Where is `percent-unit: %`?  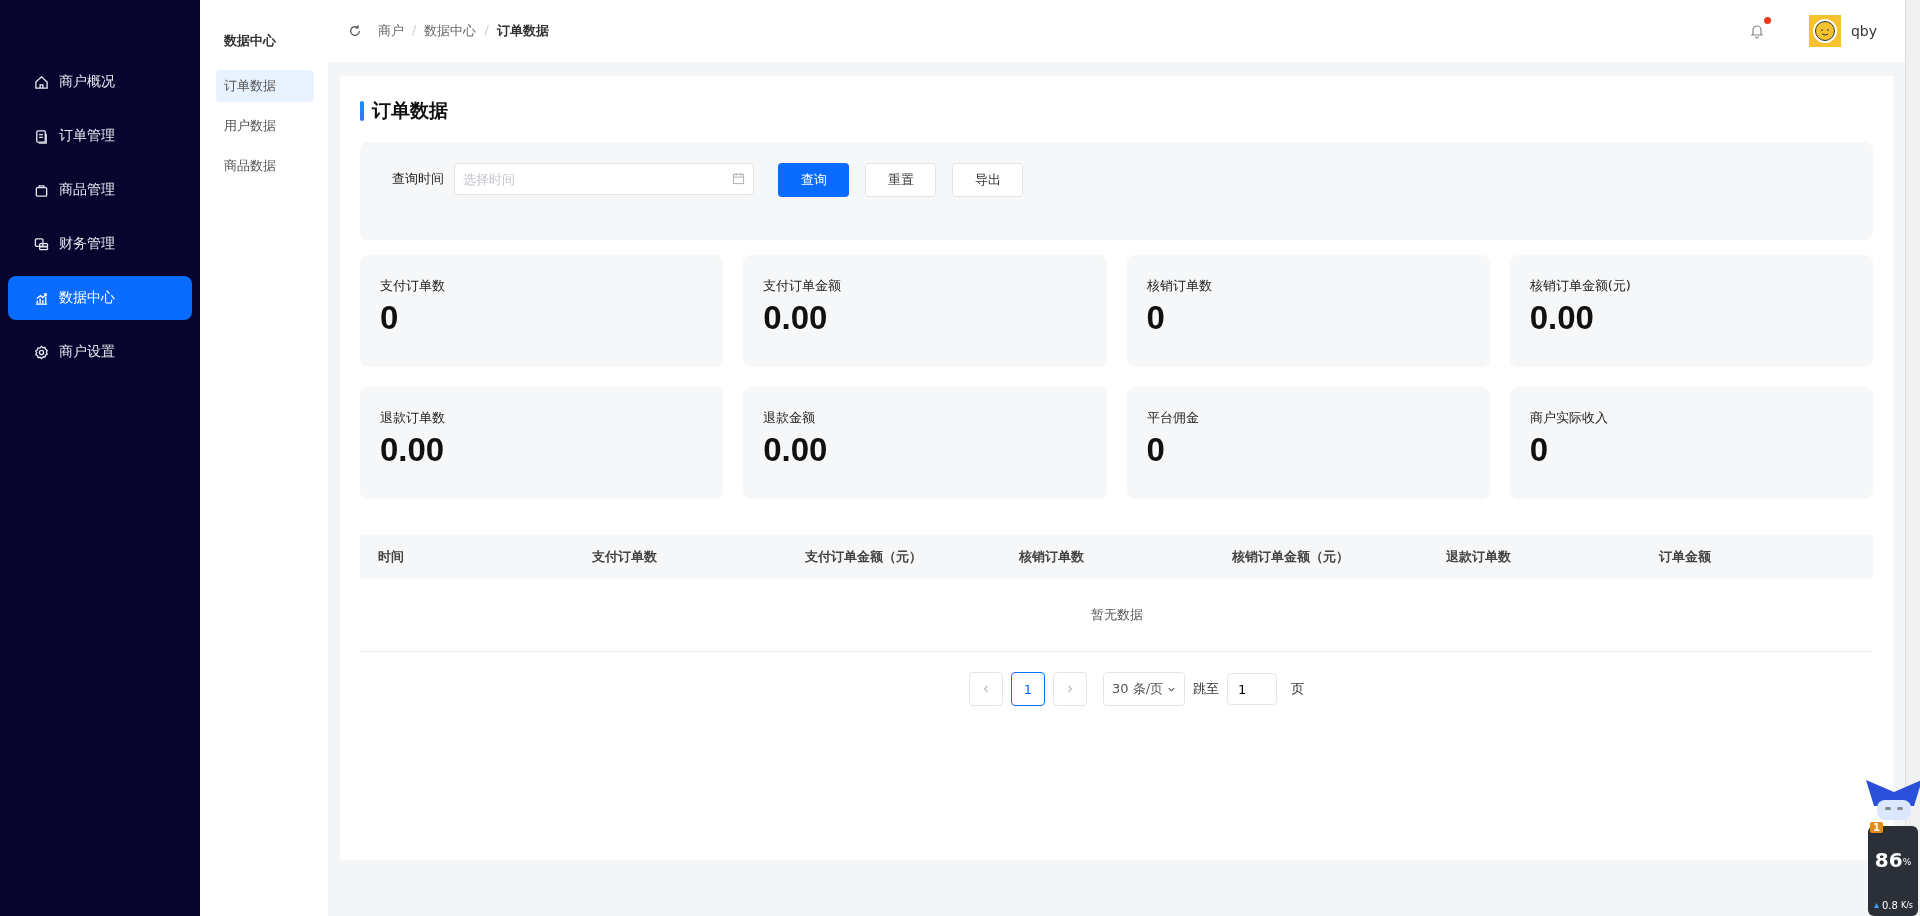 percent-unit: % is located at coordinates (1907, 862).